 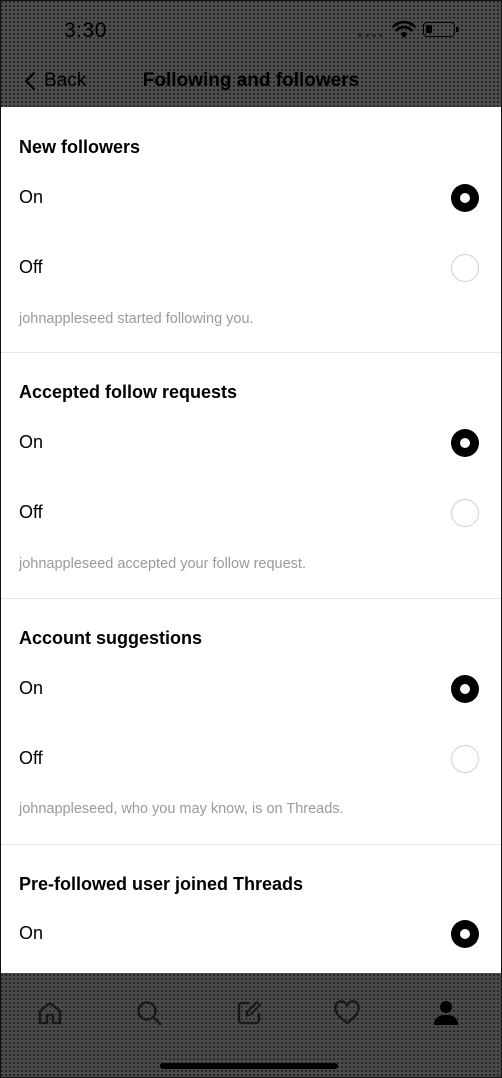 What do you see at coordinates (404, 29) in the screenshot?
I see `wifi-icon` at bounding box center [404, 29].